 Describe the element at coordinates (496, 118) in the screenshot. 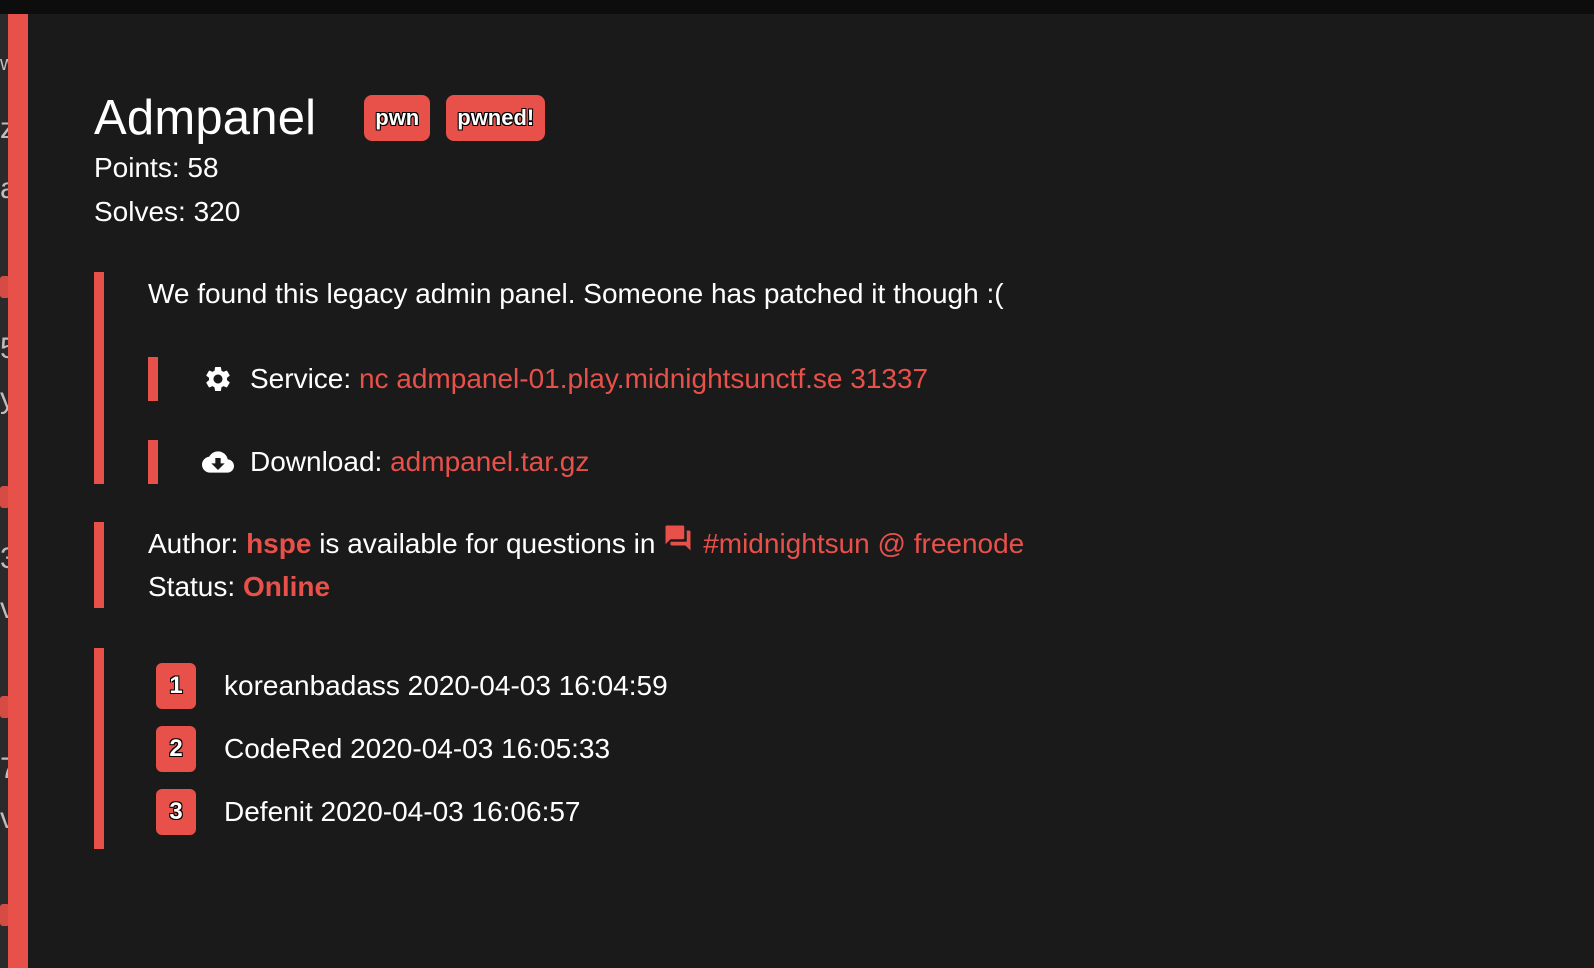

I see `tag-badge-status: pwned!` at that location.